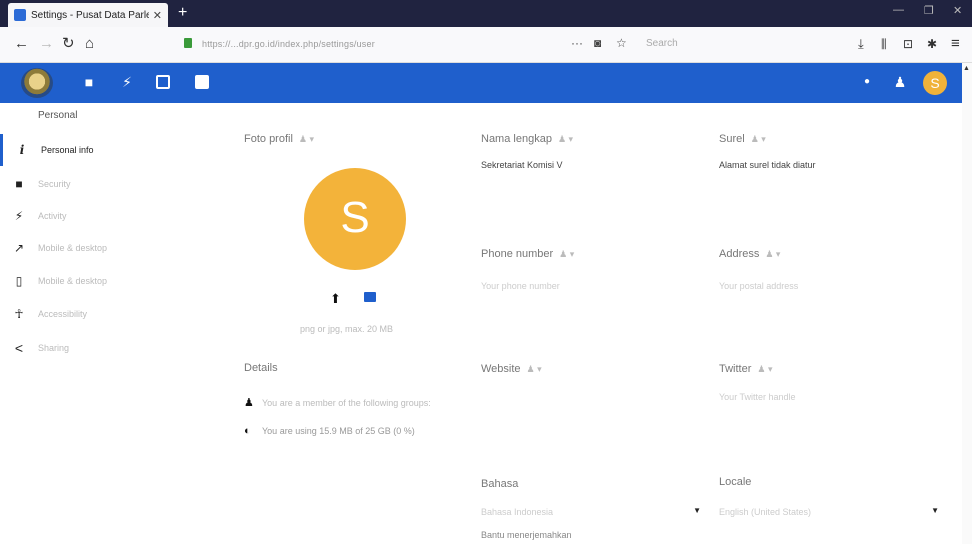 The width and height of the screenshot is (972, 544). I want to click on page-actions-icon: ···, so click(577, 43).